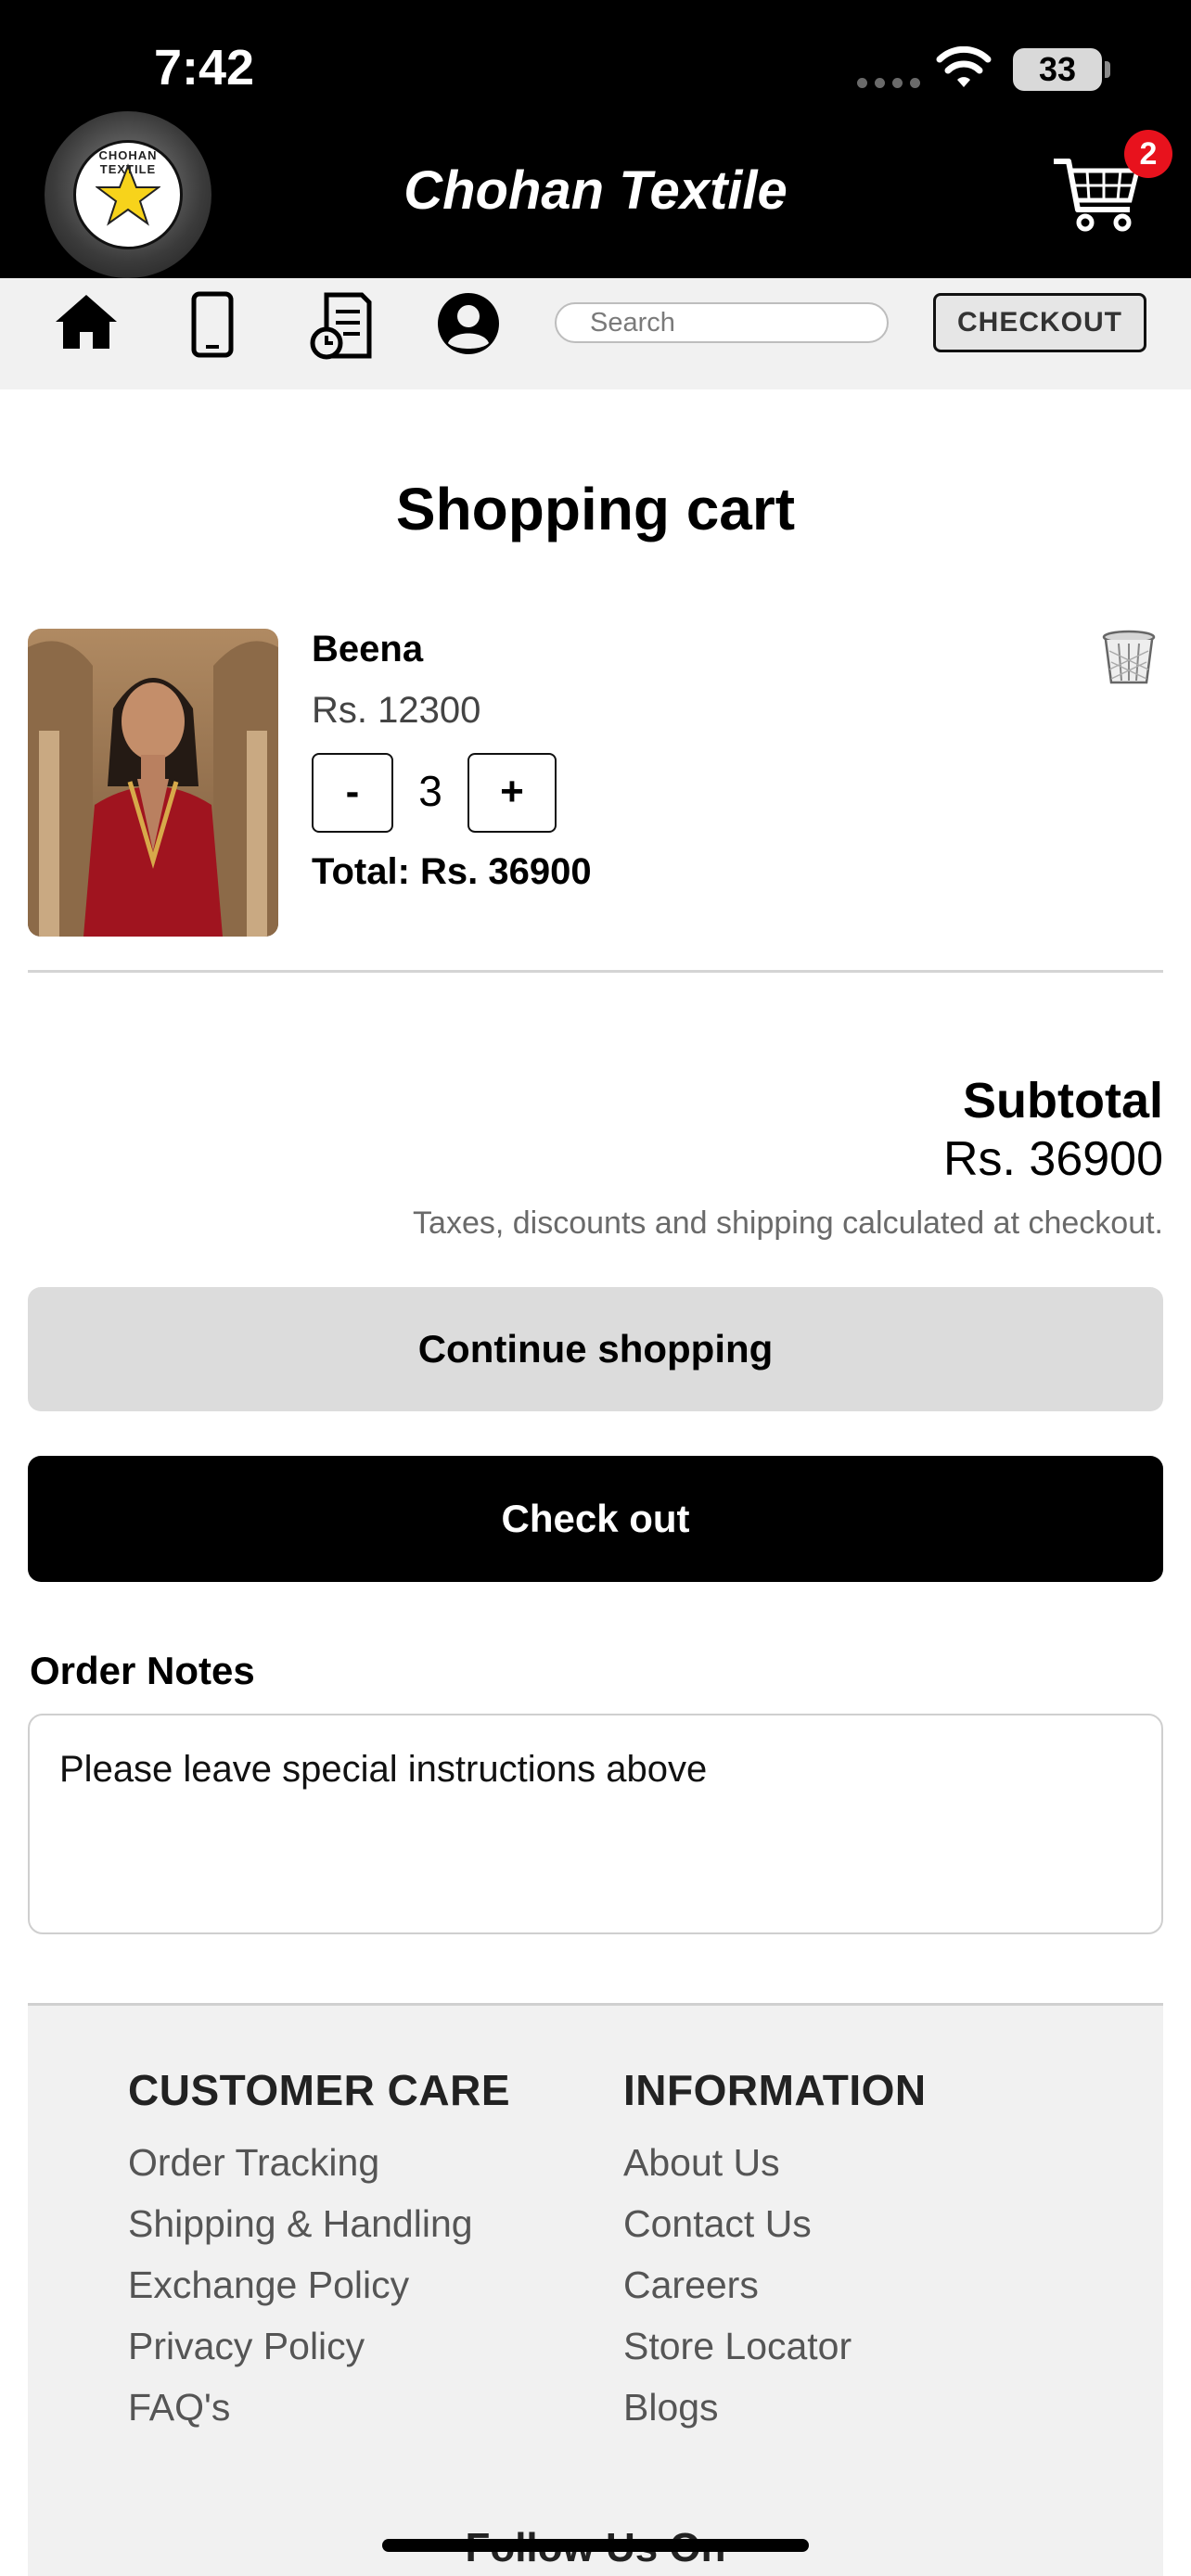  What do you see at coordinates (775, 2223) in the screenshot?
I see `footer-link-contact-us: Contact Us` at bounding box center [775, 2223].